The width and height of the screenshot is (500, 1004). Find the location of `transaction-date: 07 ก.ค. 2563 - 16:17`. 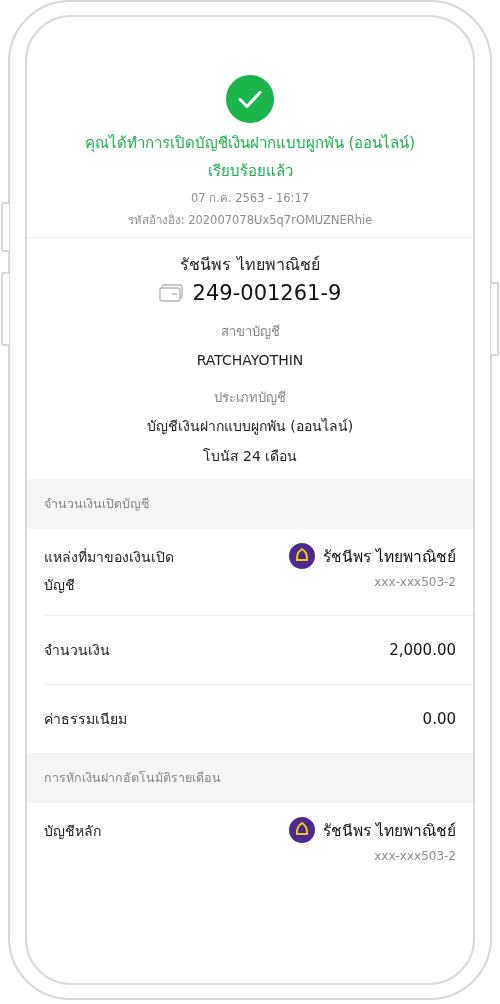

transaction-date: 07 ก.ค. 2563 - 16:17 is located at coordinates (250, 198).